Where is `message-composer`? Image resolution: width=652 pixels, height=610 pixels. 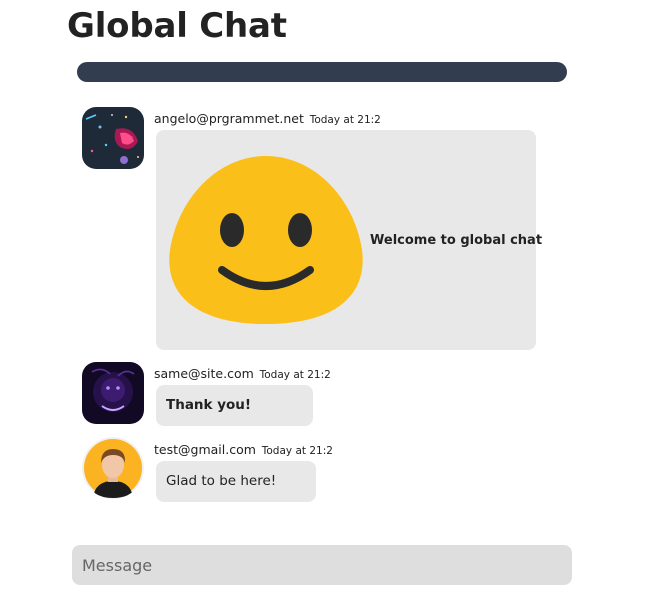
message-composer is located at coordinates (322, 565).